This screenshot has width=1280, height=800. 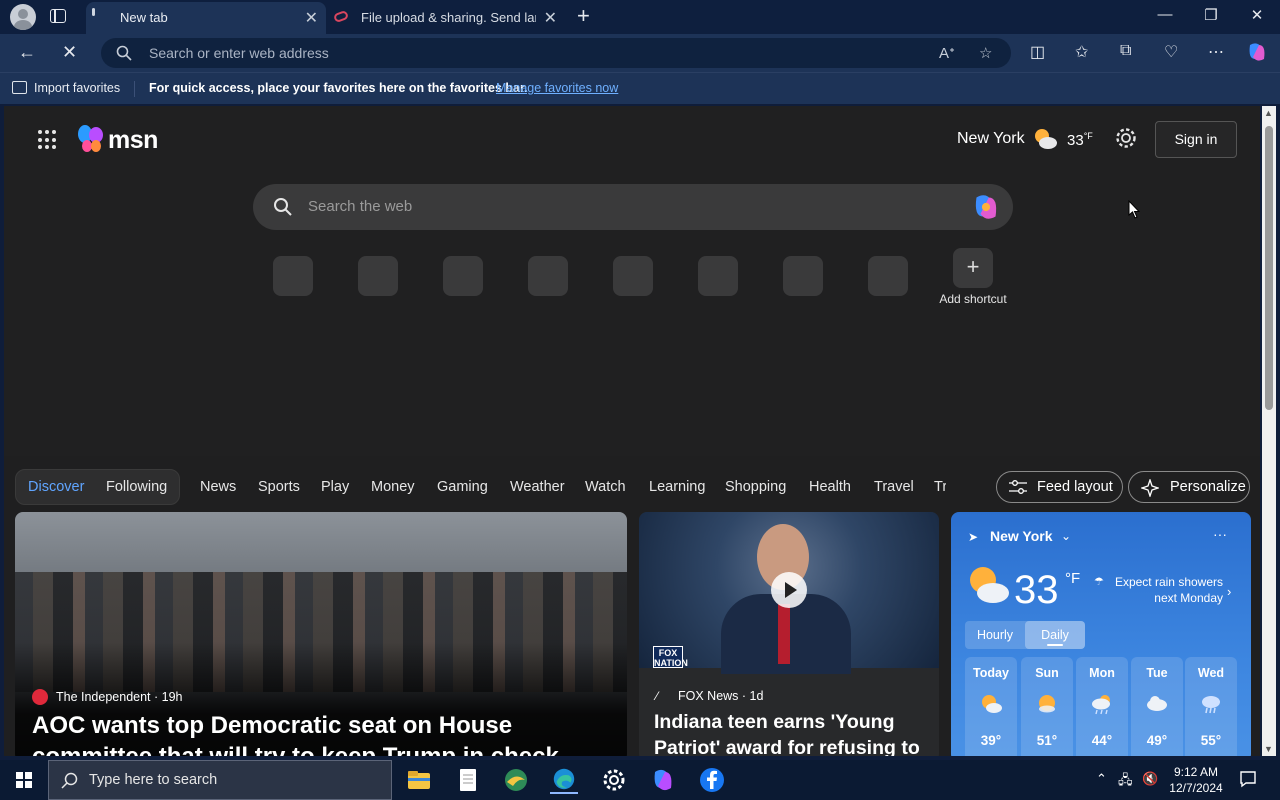 What do you see at coordinates (419, 780) in the screenshot?
I see `file-explorer-icon` at bounding box center [419, 780].